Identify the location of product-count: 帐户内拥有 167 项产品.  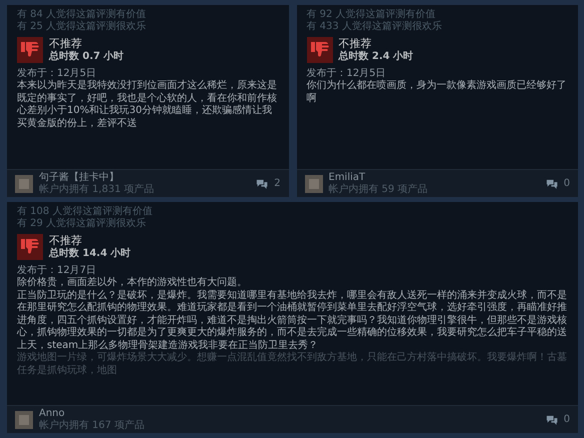
(92, 426).